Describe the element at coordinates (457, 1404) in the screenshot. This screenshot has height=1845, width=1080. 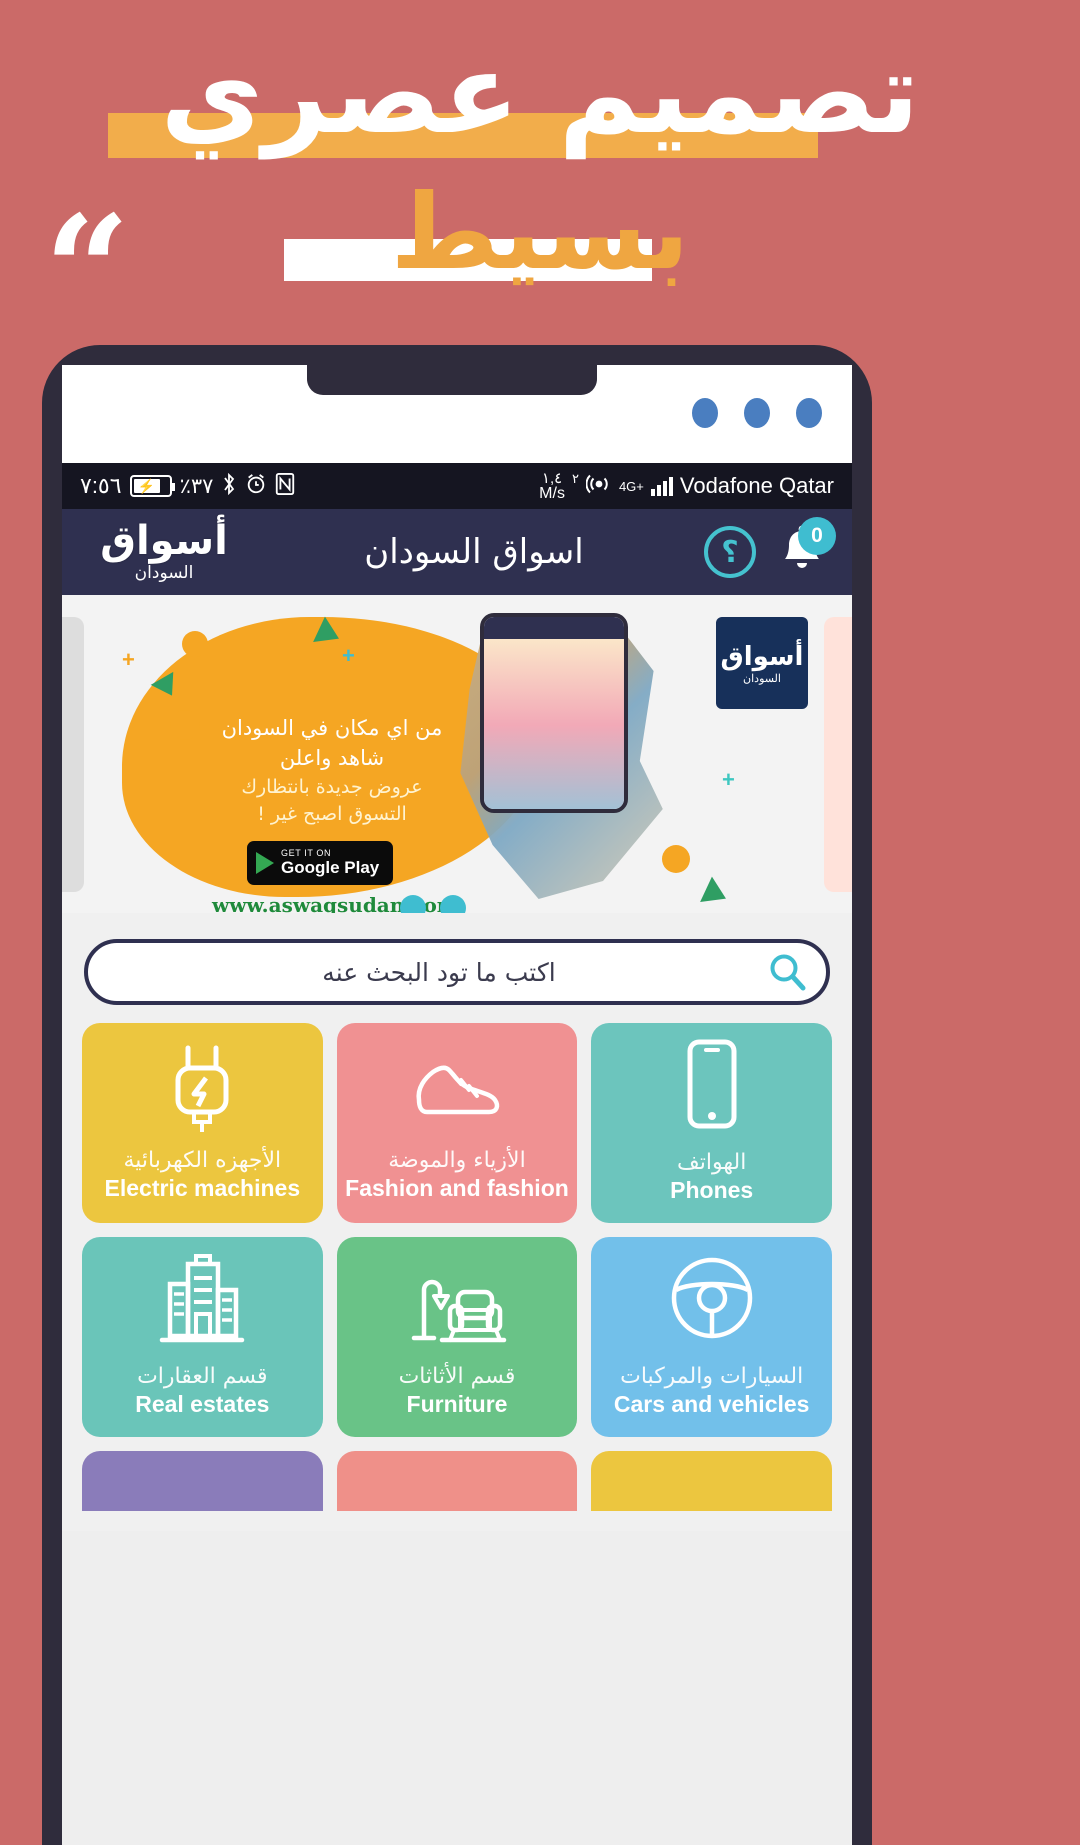
I see `category-label-en: Furniture` at that location.